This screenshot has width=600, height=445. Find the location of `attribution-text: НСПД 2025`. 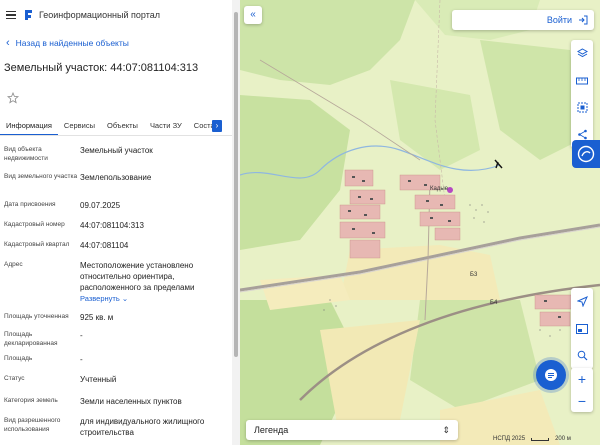

attribution-text: НСПД 2025 is located at coordinates (509, 439).